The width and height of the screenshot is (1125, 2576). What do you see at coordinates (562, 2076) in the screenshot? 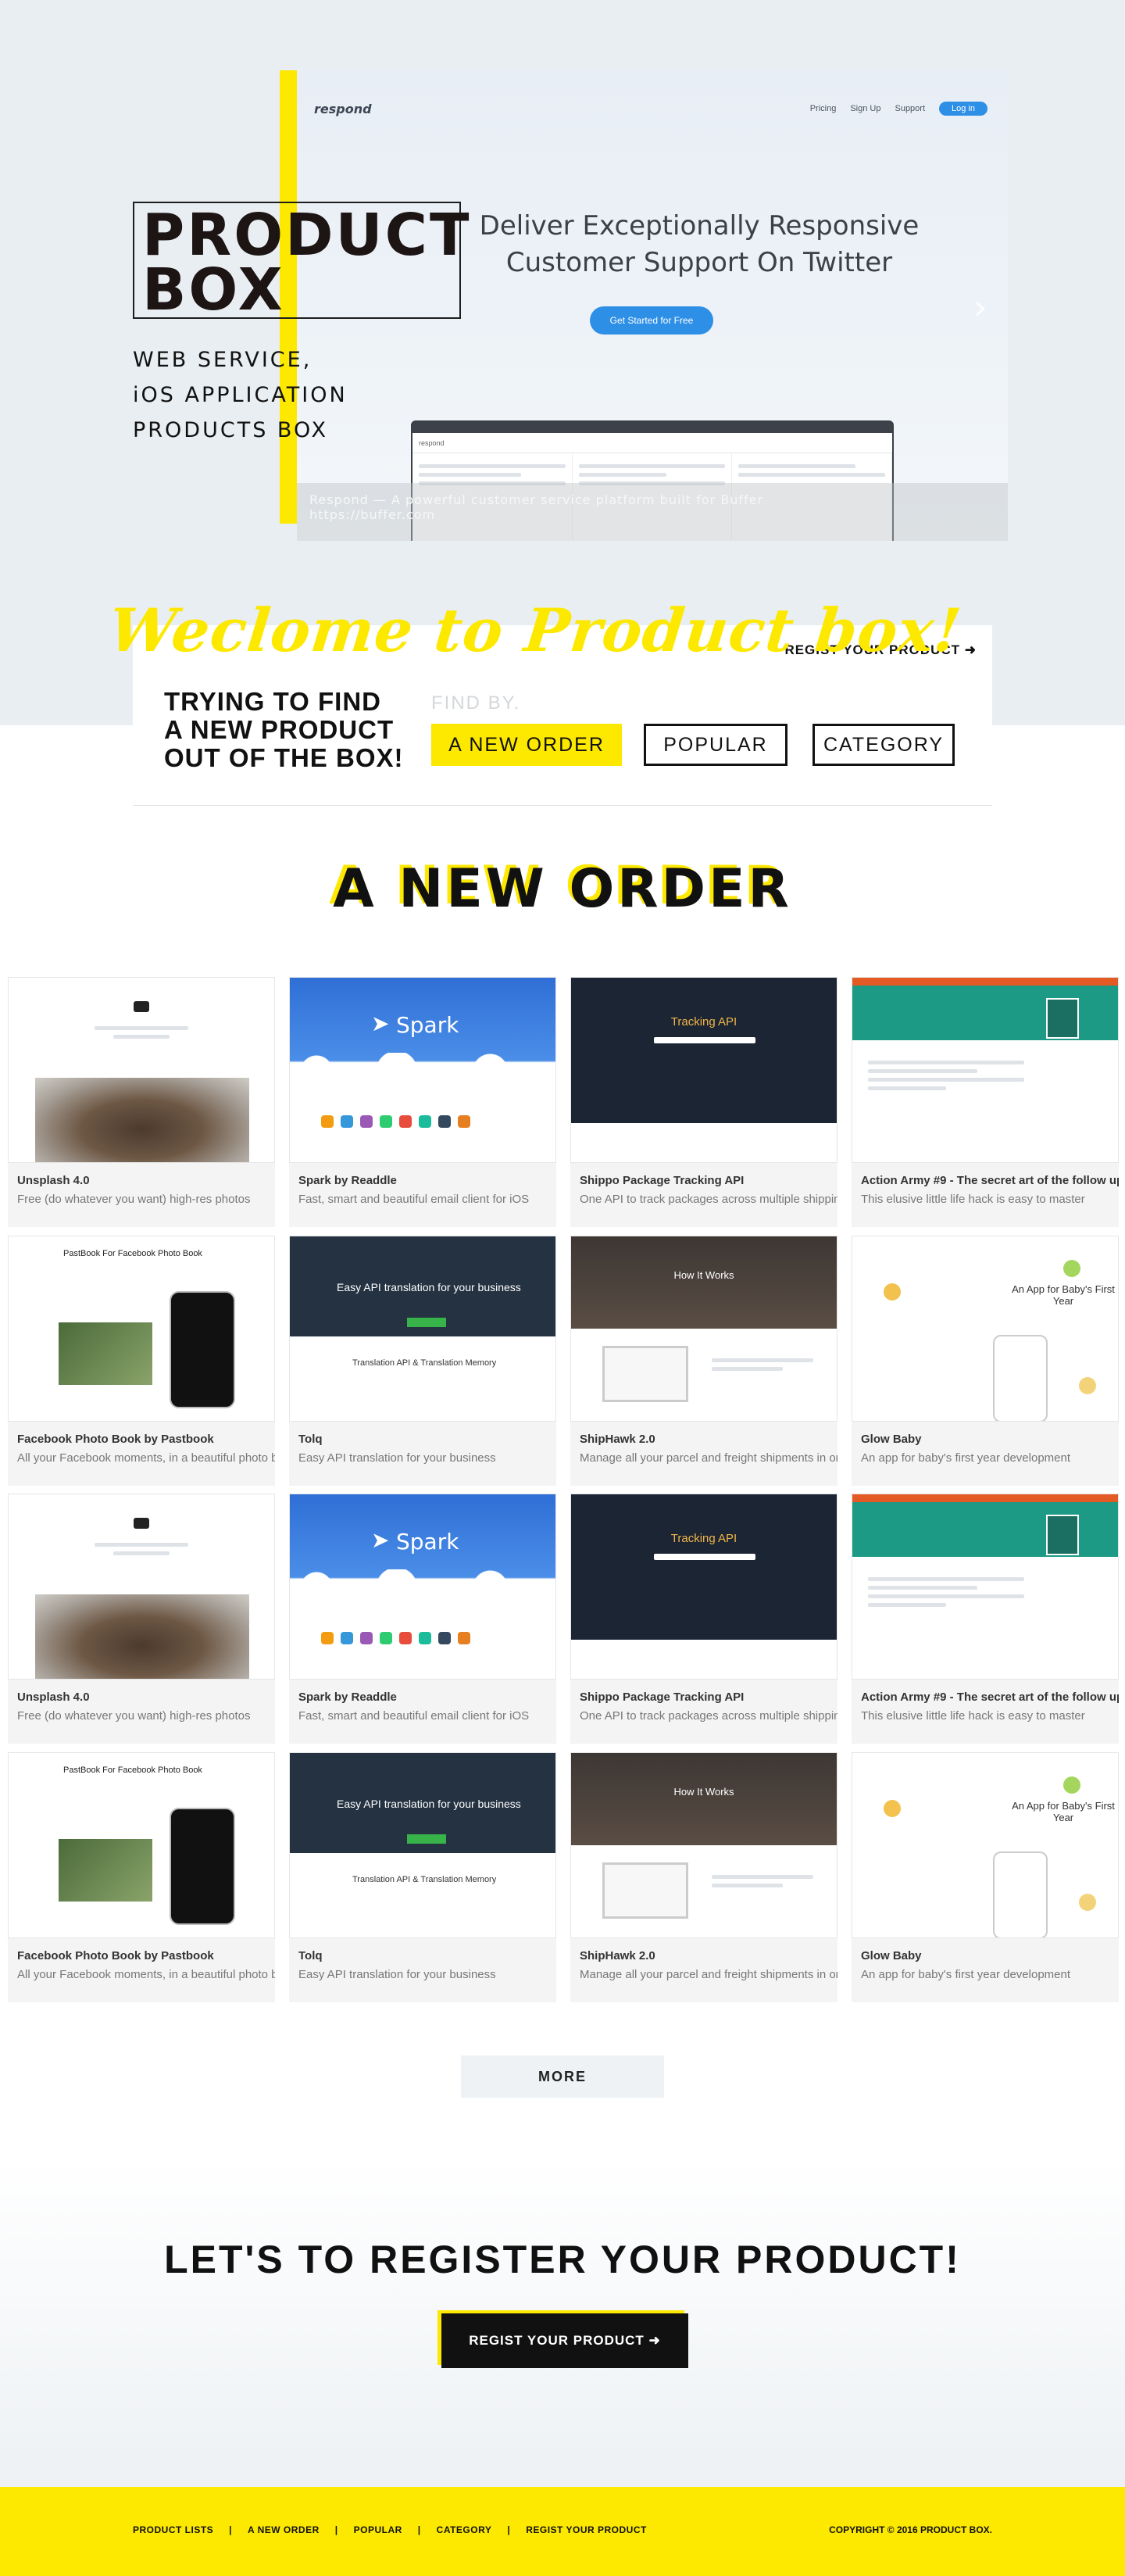
I see `more-button: MORE` at bounding box center [562, 2076].